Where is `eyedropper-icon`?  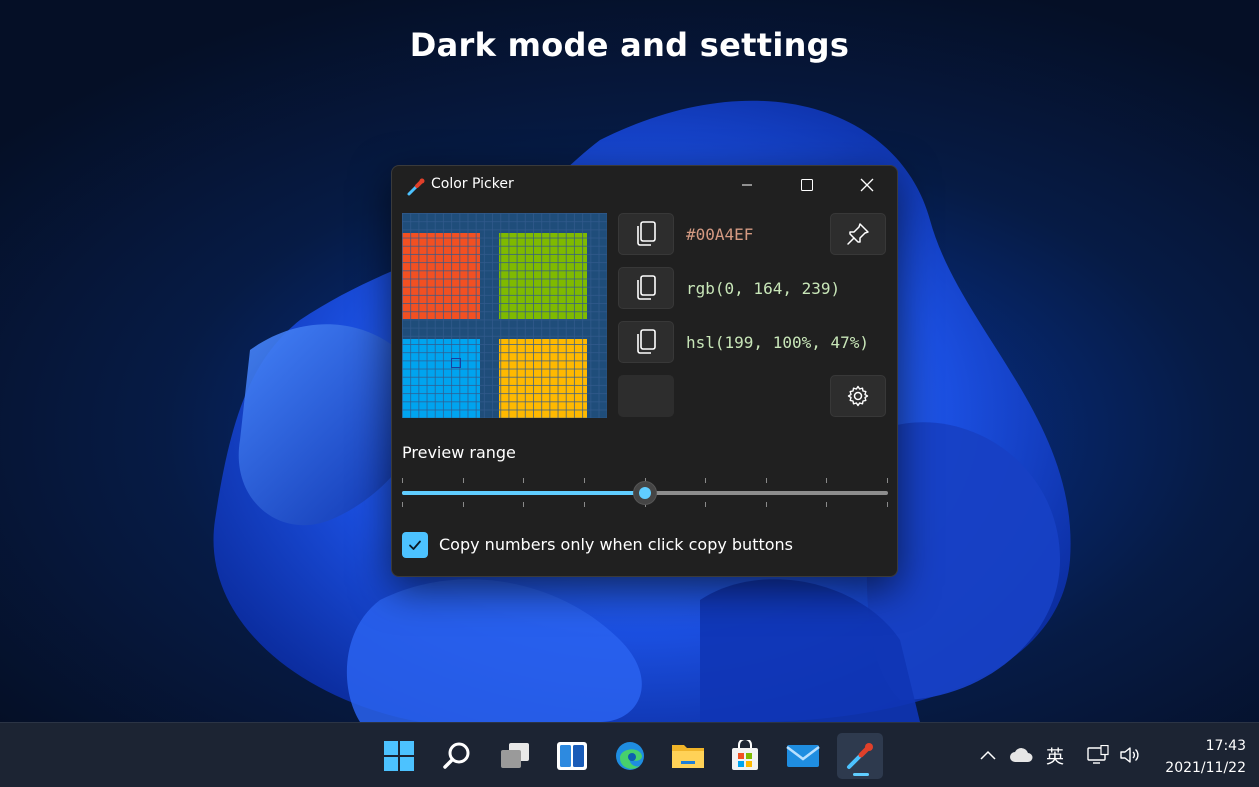
eyedropper-icon is located at coordinates (860, 756).